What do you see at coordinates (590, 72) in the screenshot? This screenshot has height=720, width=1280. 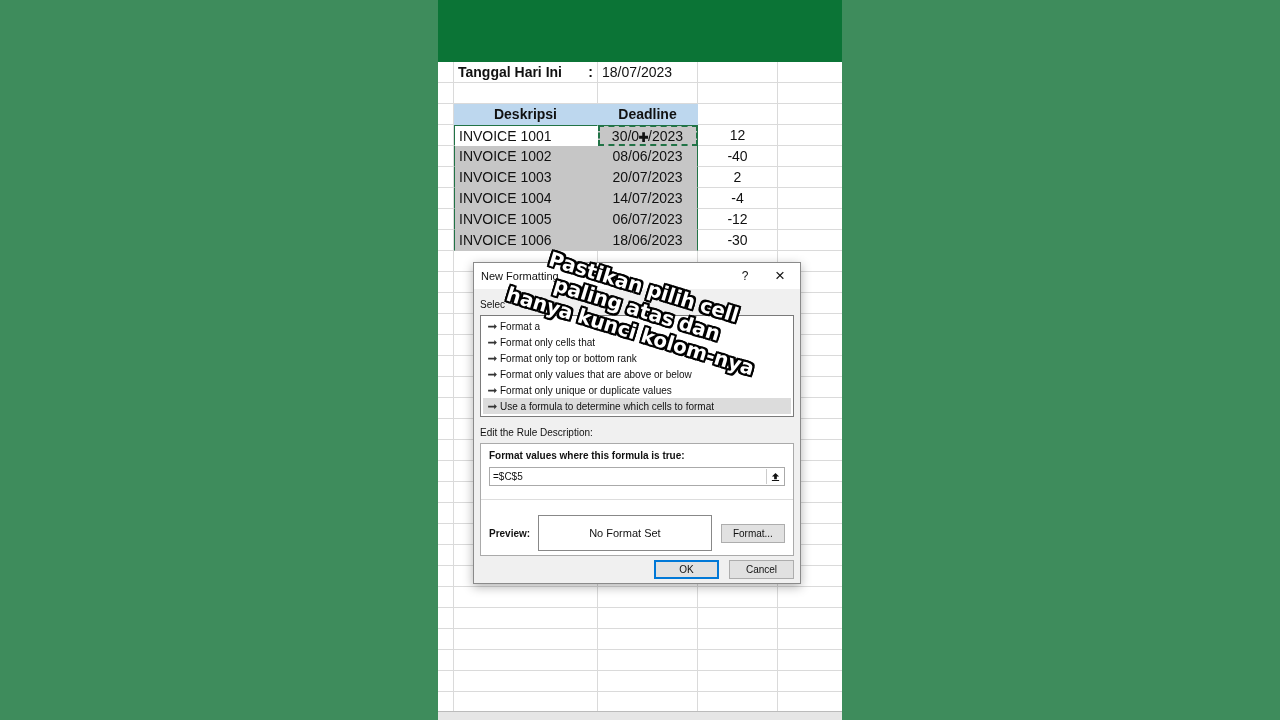 I see `table-cell-text: :` at bounding box center [590, 72].